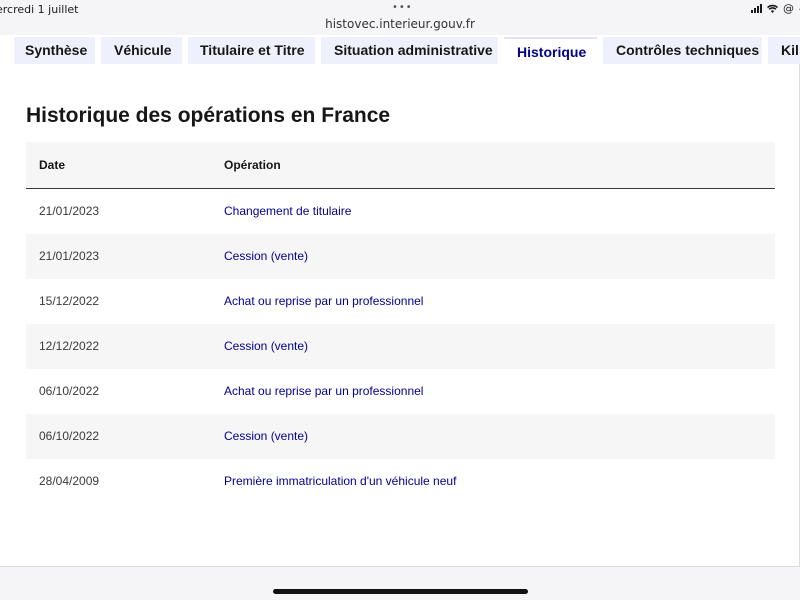 The image size is (800, 600). I want to click on tab-controles-techniques: Contrôles techniques, so click(682, 51).